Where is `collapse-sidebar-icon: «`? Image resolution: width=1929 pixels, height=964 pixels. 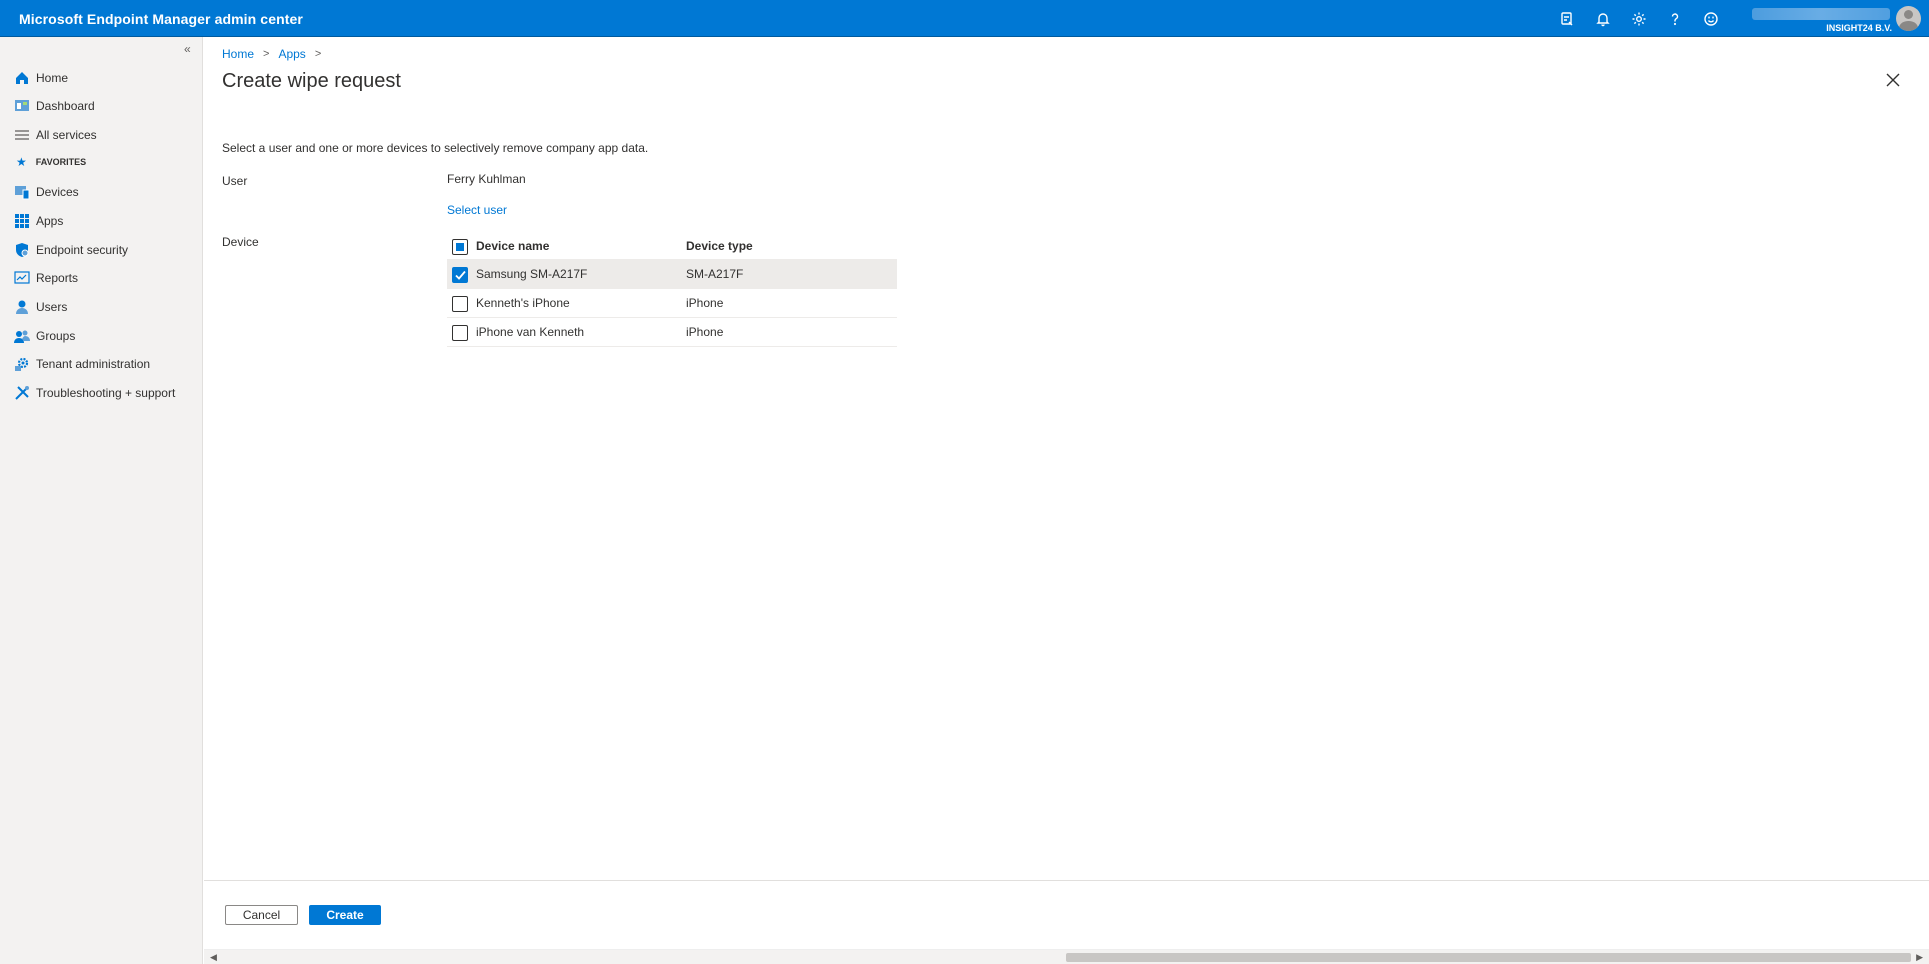 collapse-sidebar-icon: « is located at coordinates (187, 49).